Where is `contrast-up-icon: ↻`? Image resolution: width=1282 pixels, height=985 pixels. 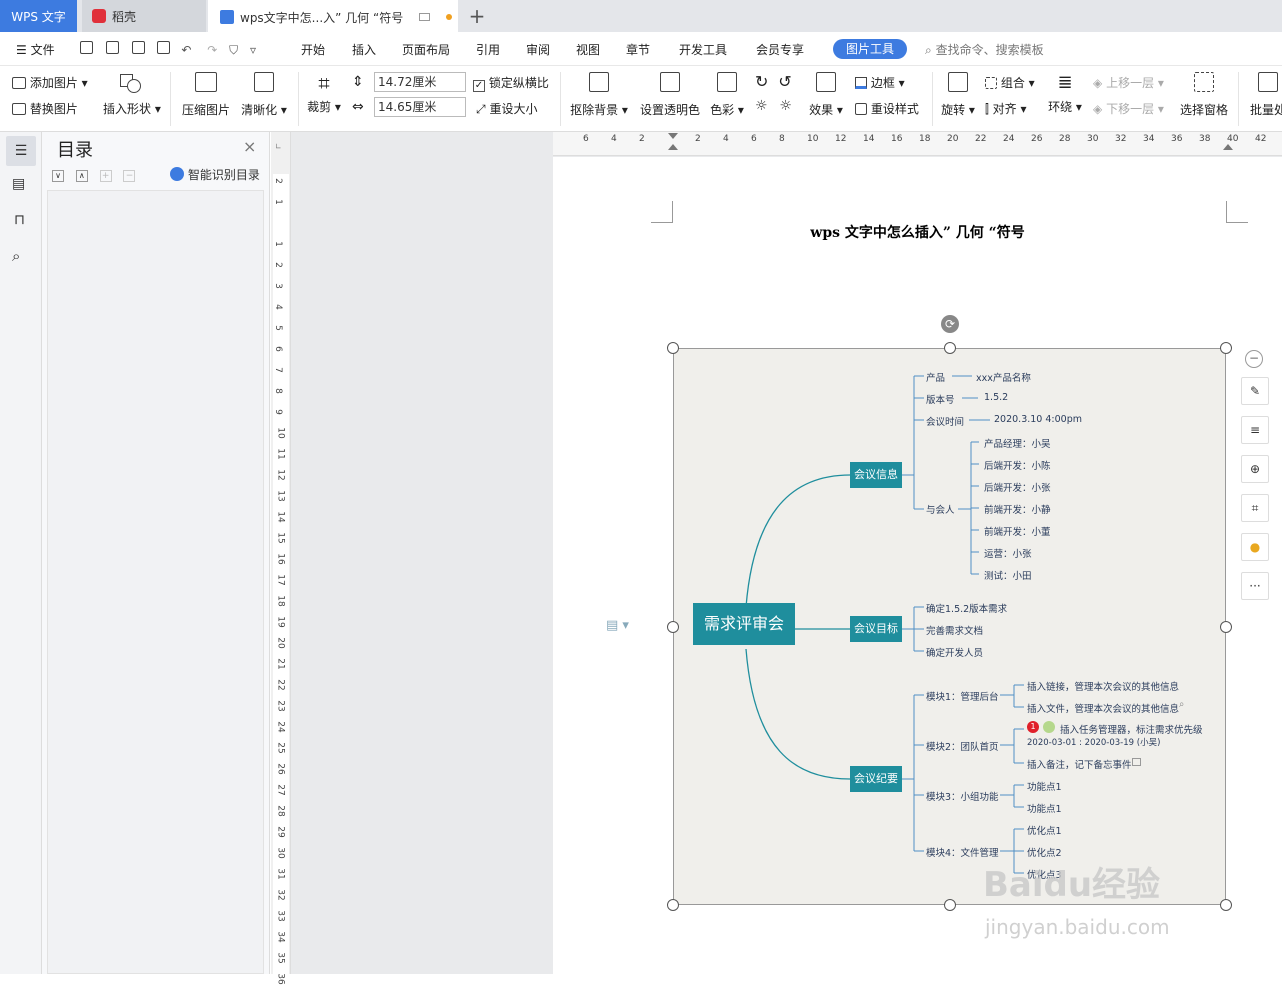
contrast-up-icon: ↻ is located at coordinates (761, 81).